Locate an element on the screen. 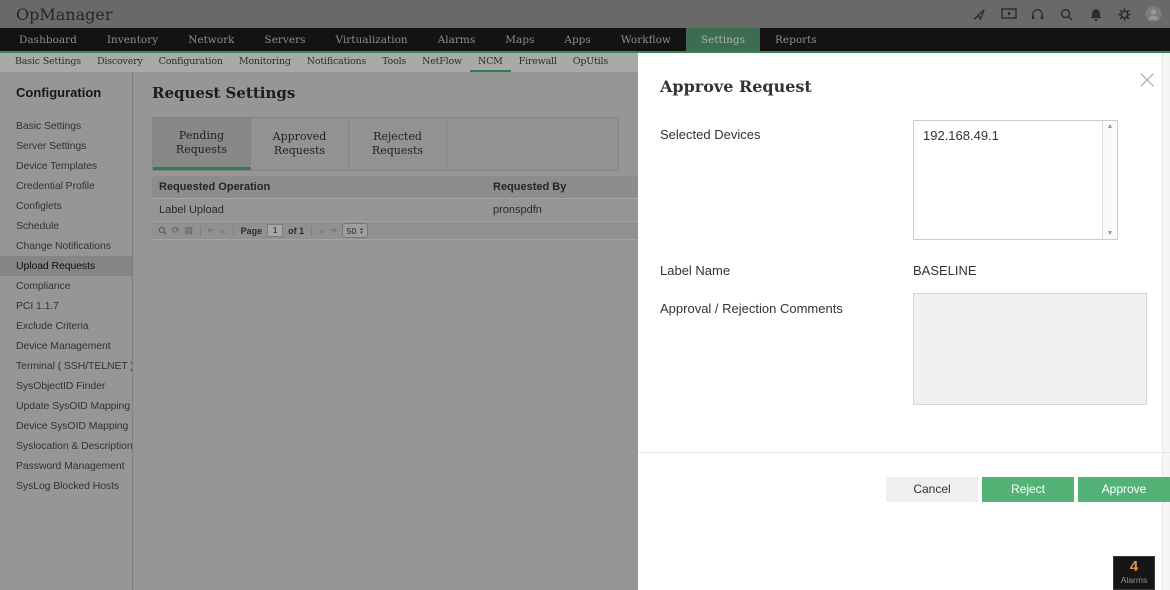 The image size is (1170, 590). sidebar-item: Basic Settings is located at coordinates (66, 126).